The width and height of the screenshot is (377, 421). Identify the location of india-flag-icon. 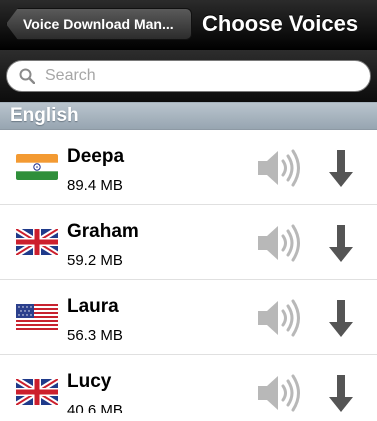
(37, 167).